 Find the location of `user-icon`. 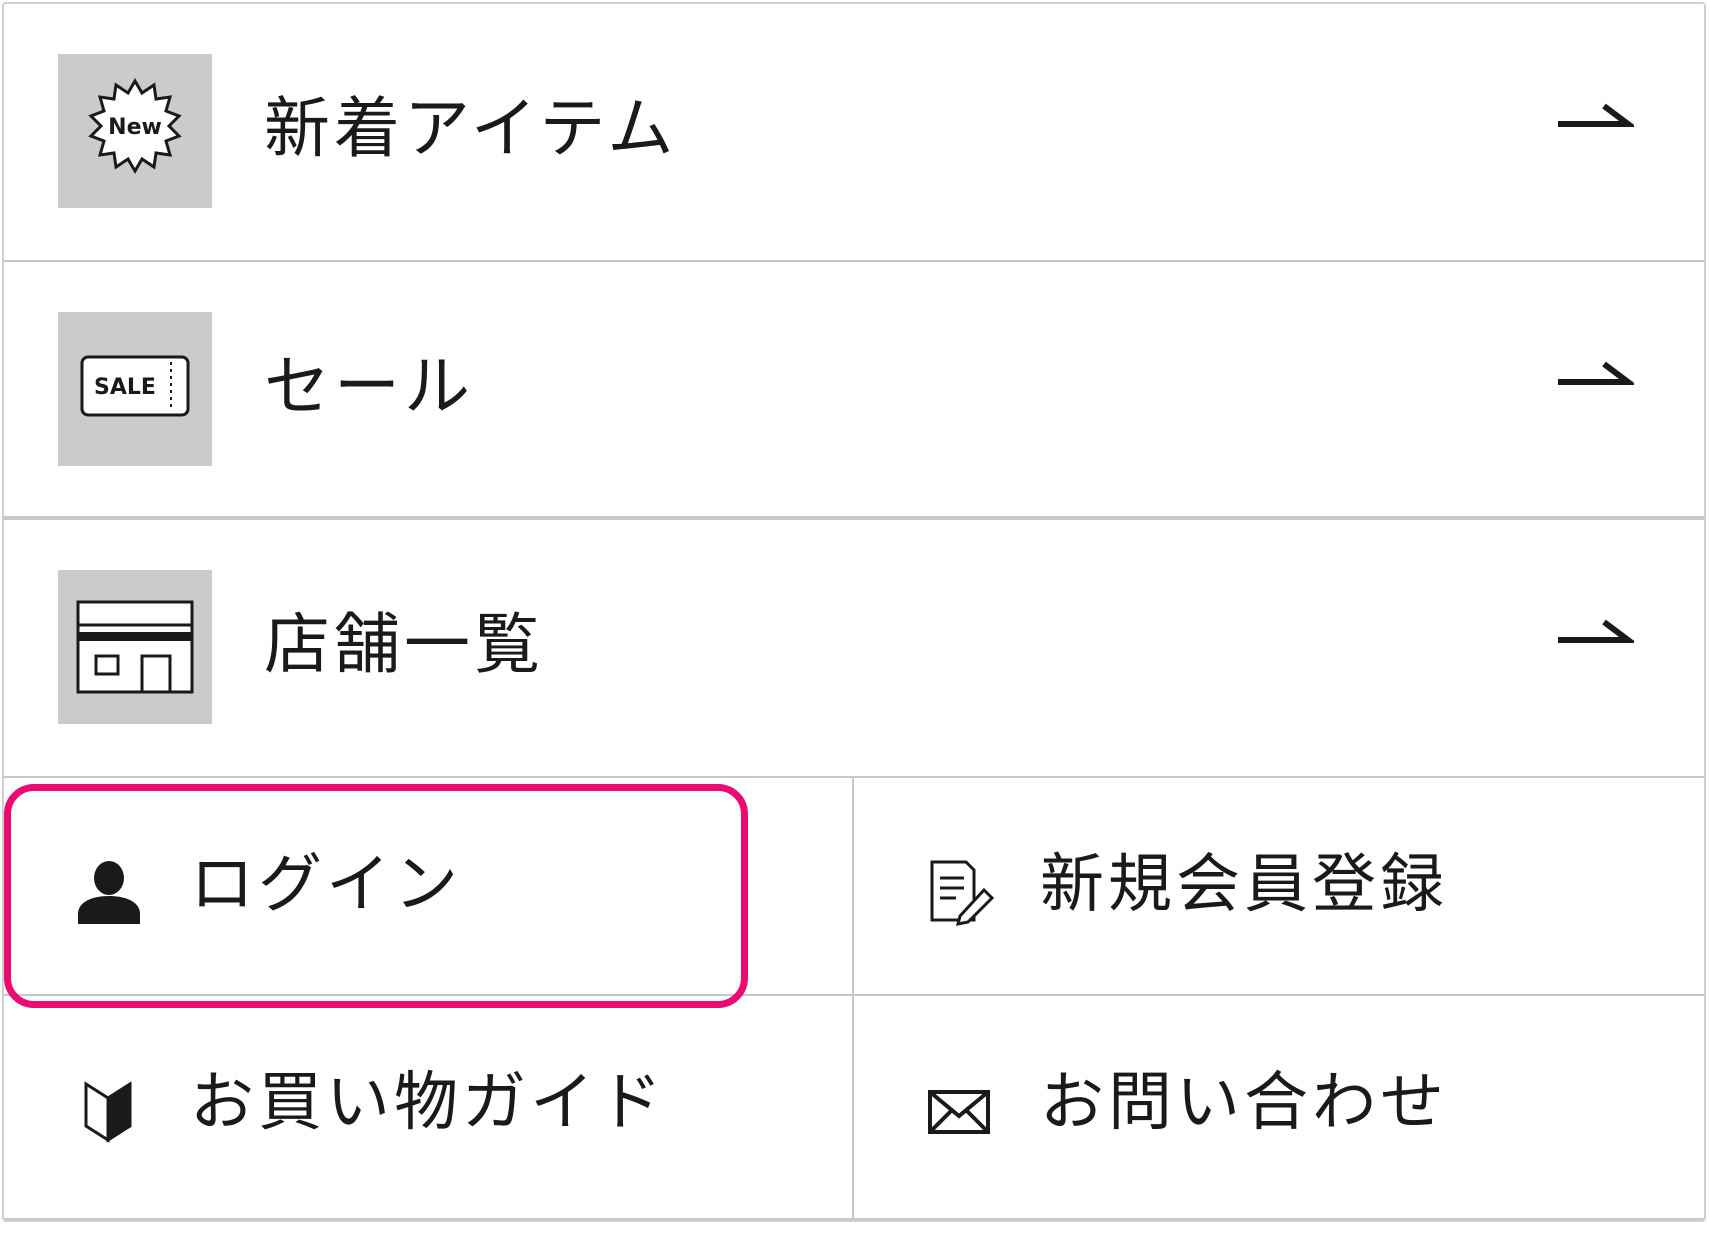

user-icon is located at coordinates (109, 892).